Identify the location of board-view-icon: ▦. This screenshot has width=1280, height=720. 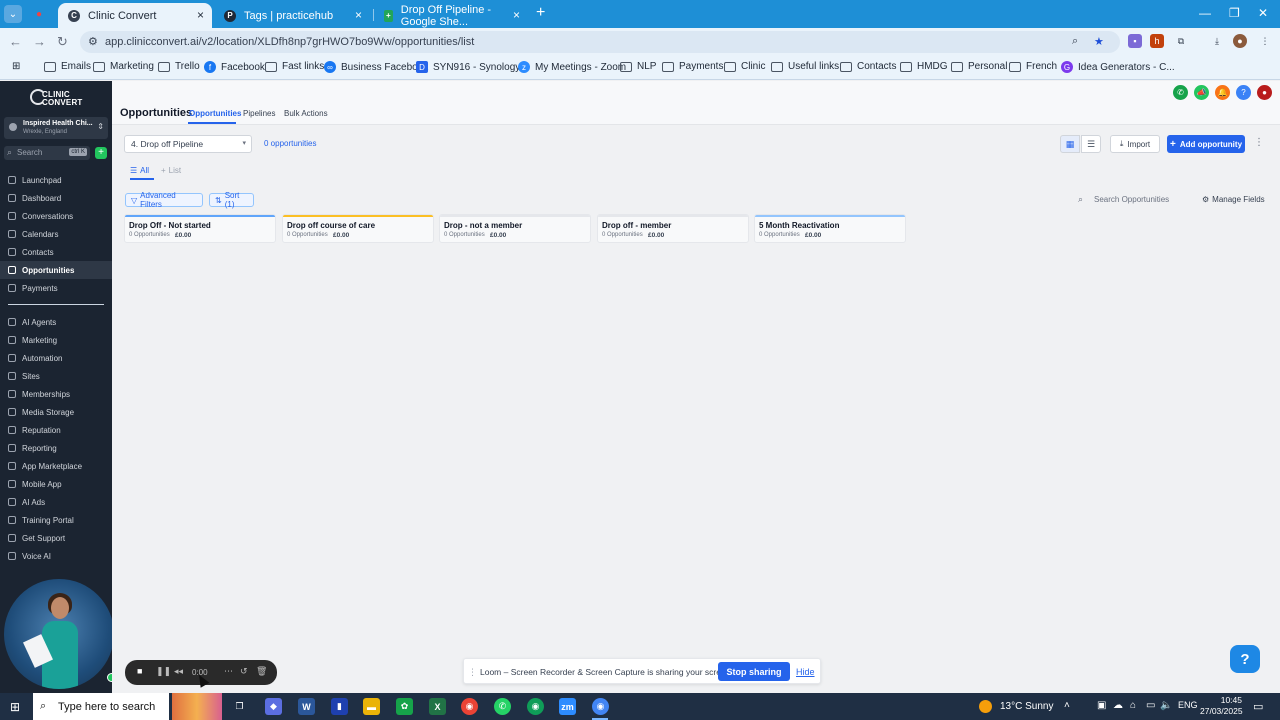
(1070, 144).